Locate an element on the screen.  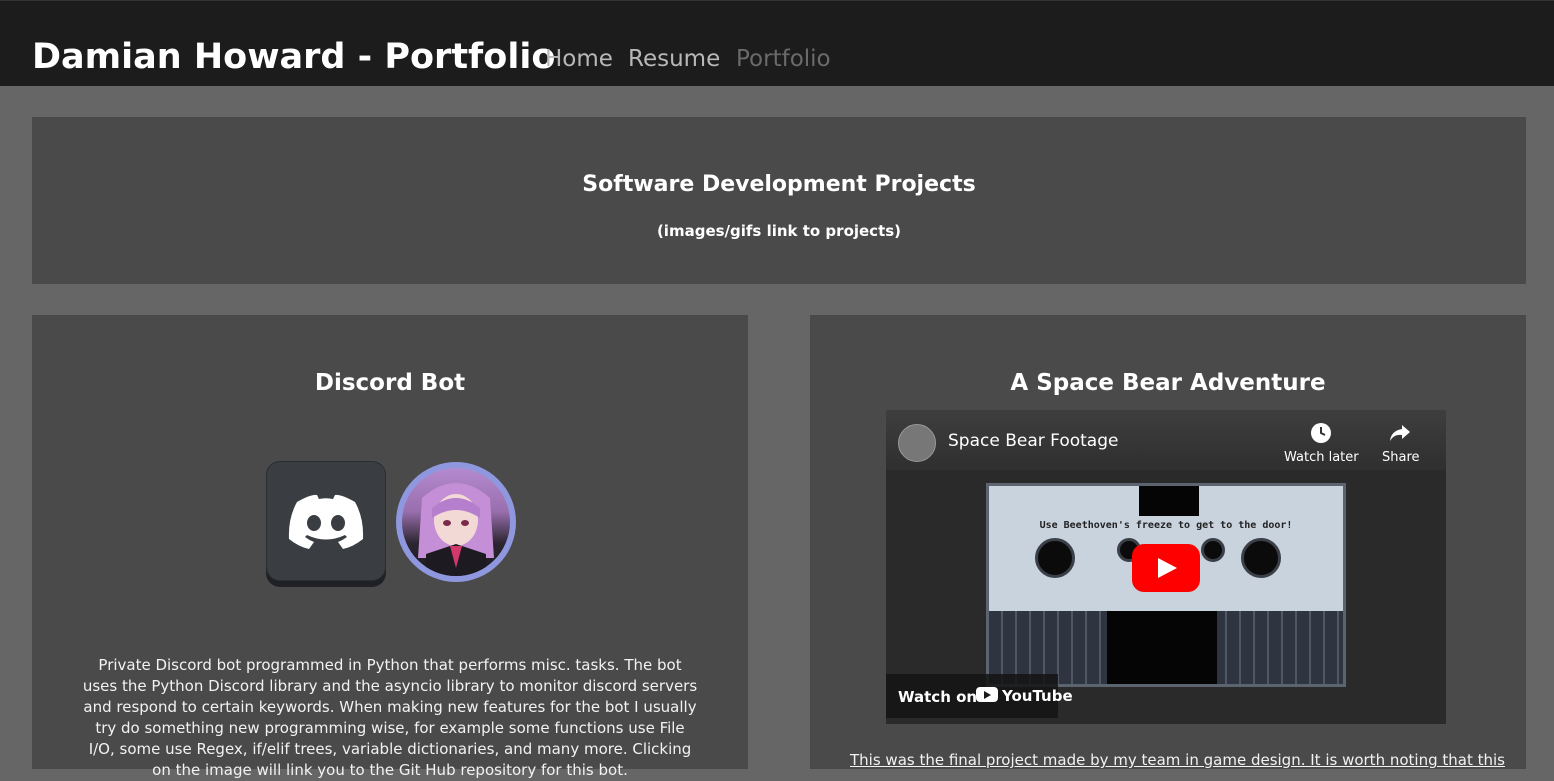
clock-icon is located at coordinates (1321, 435).